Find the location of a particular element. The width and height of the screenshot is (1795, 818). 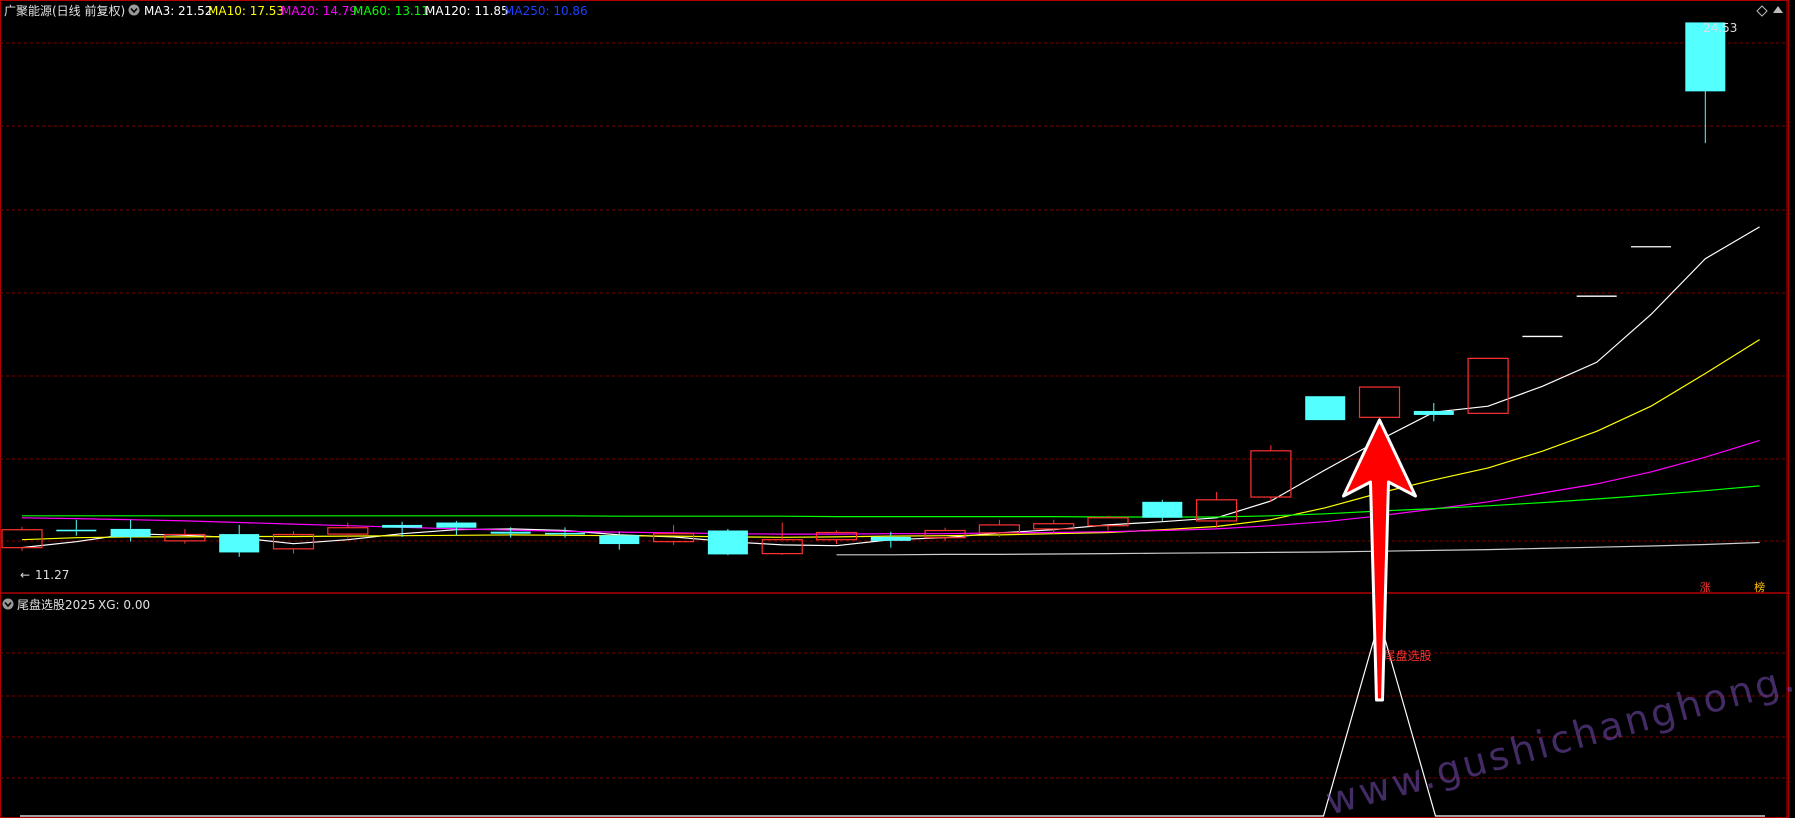

ma-line-ma60 is located at coordinates (891, 501).